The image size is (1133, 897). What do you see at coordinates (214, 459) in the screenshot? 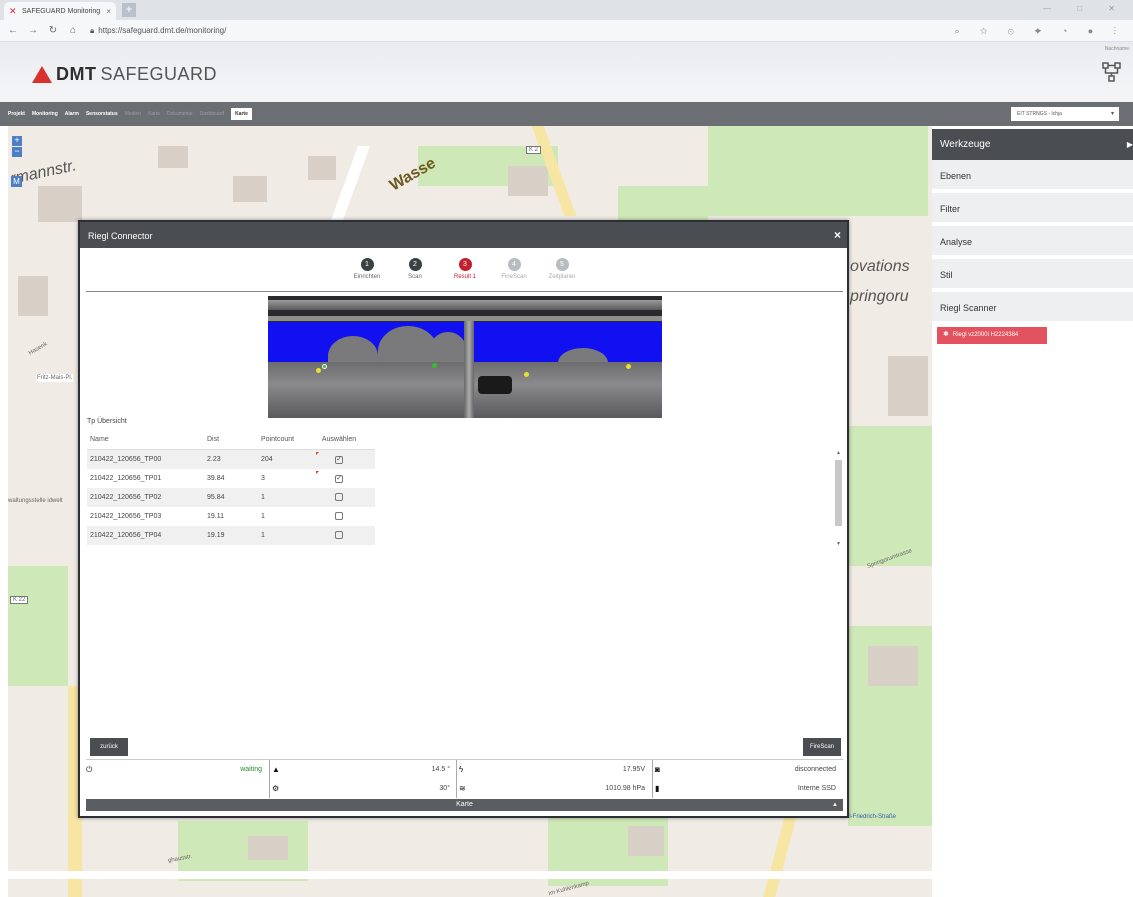
I see `cell-dist: 2.23` at bounding box center [214, 459].